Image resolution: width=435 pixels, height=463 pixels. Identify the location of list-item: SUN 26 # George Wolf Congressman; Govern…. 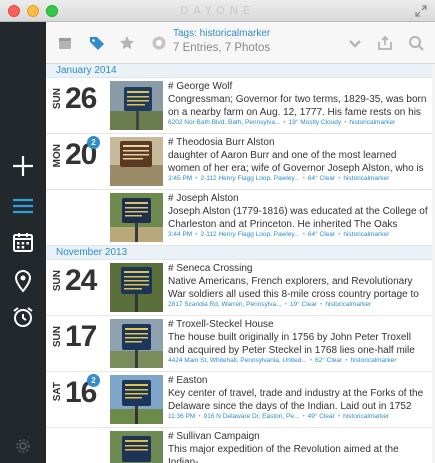
(240, 106).